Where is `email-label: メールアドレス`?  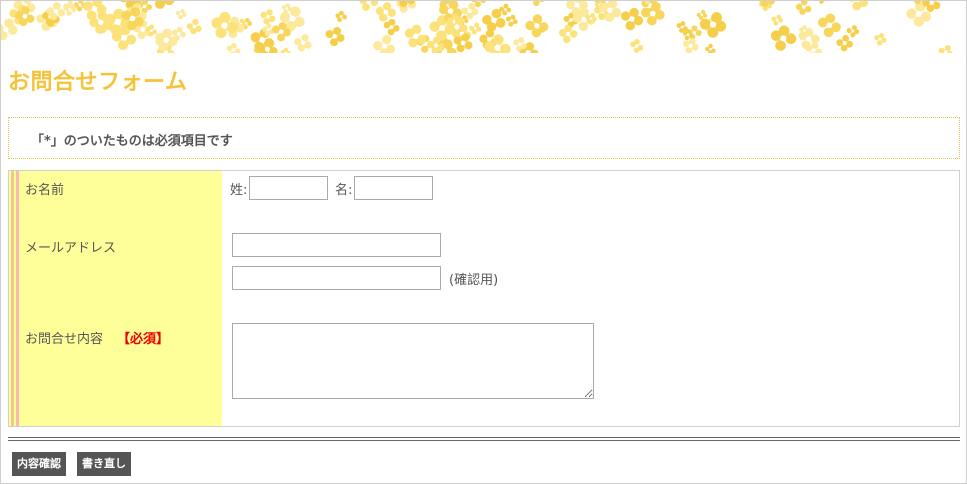
email-label: メールアドレス is located at coordinates (71, 248).